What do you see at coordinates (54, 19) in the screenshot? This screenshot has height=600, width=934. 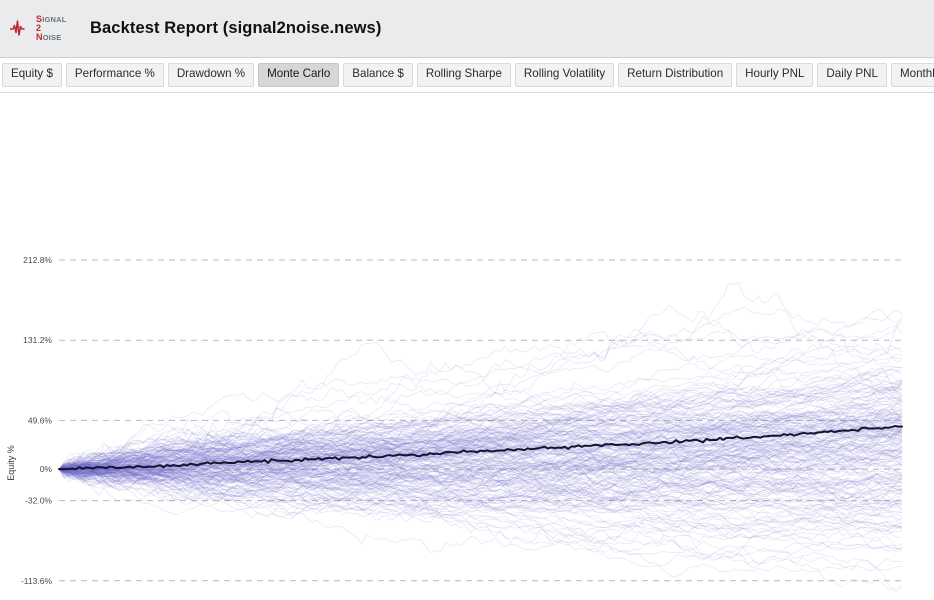 I see `brand-ignal: IGNAL` at bounding box center [54, 19].